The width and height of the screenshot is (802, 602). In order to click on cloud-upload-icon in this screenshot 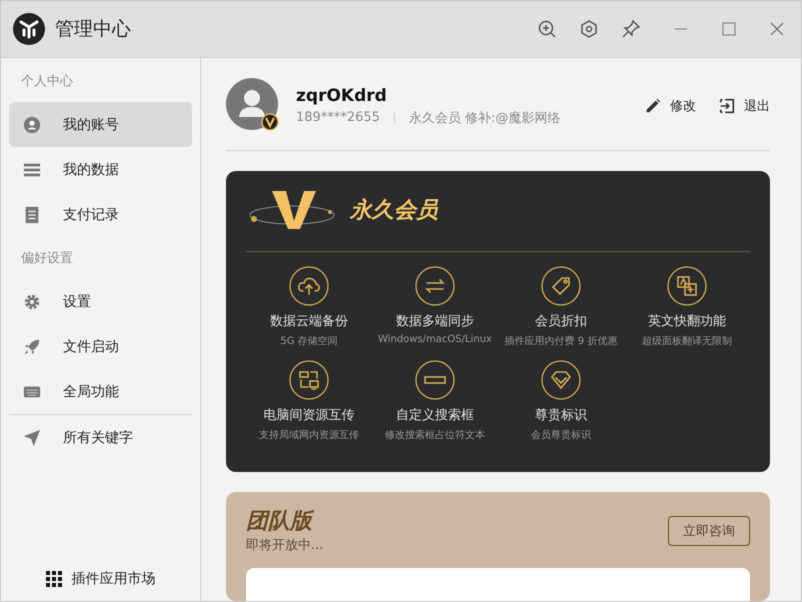, I will do `click(309, 286)`.